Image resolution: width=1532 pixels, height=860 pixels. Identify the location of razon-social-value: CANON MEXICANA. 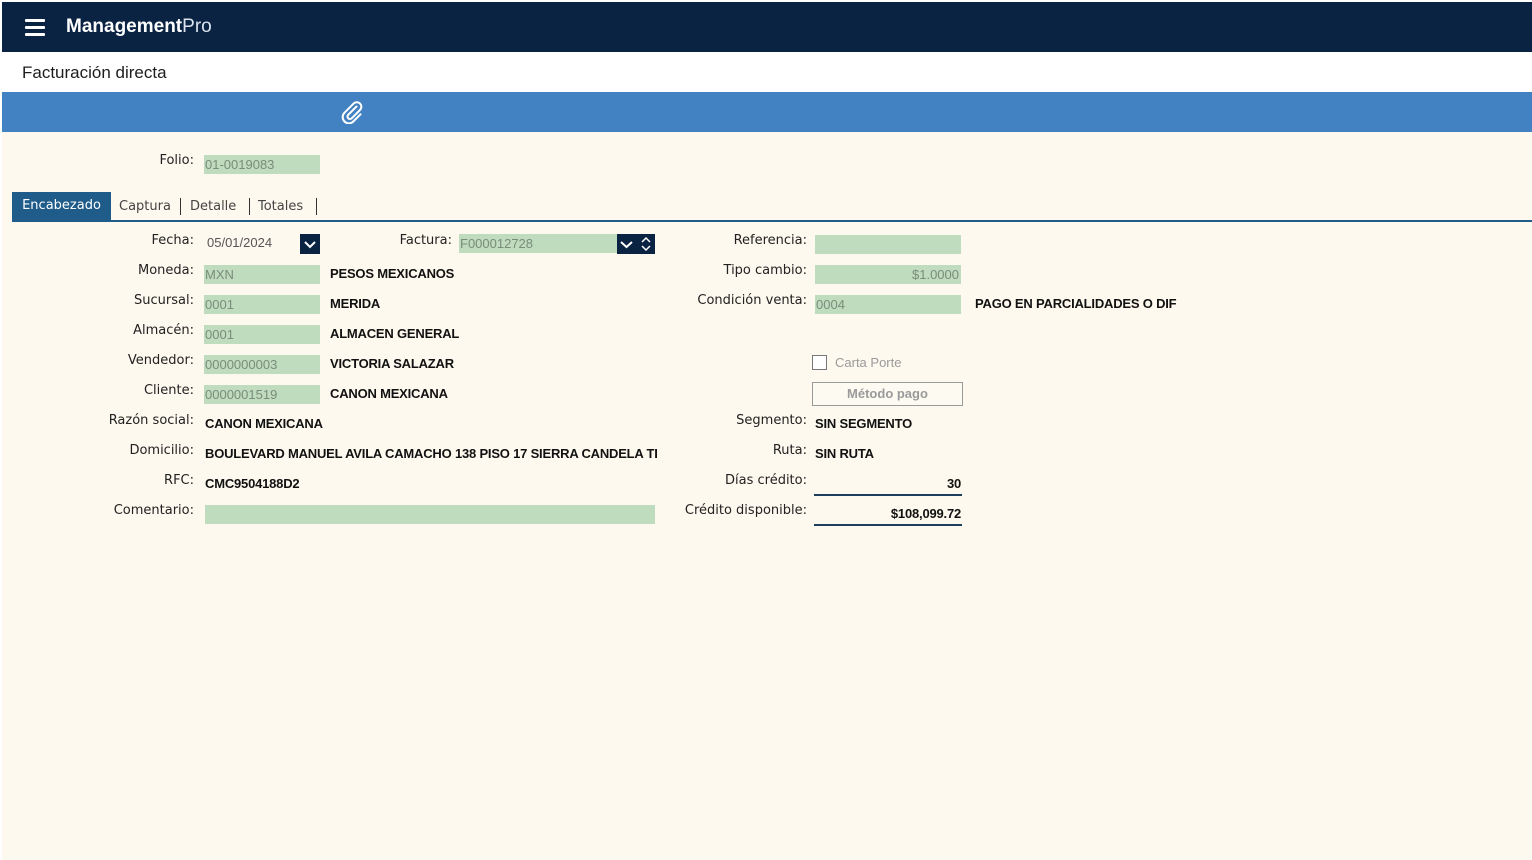
(264, 423).